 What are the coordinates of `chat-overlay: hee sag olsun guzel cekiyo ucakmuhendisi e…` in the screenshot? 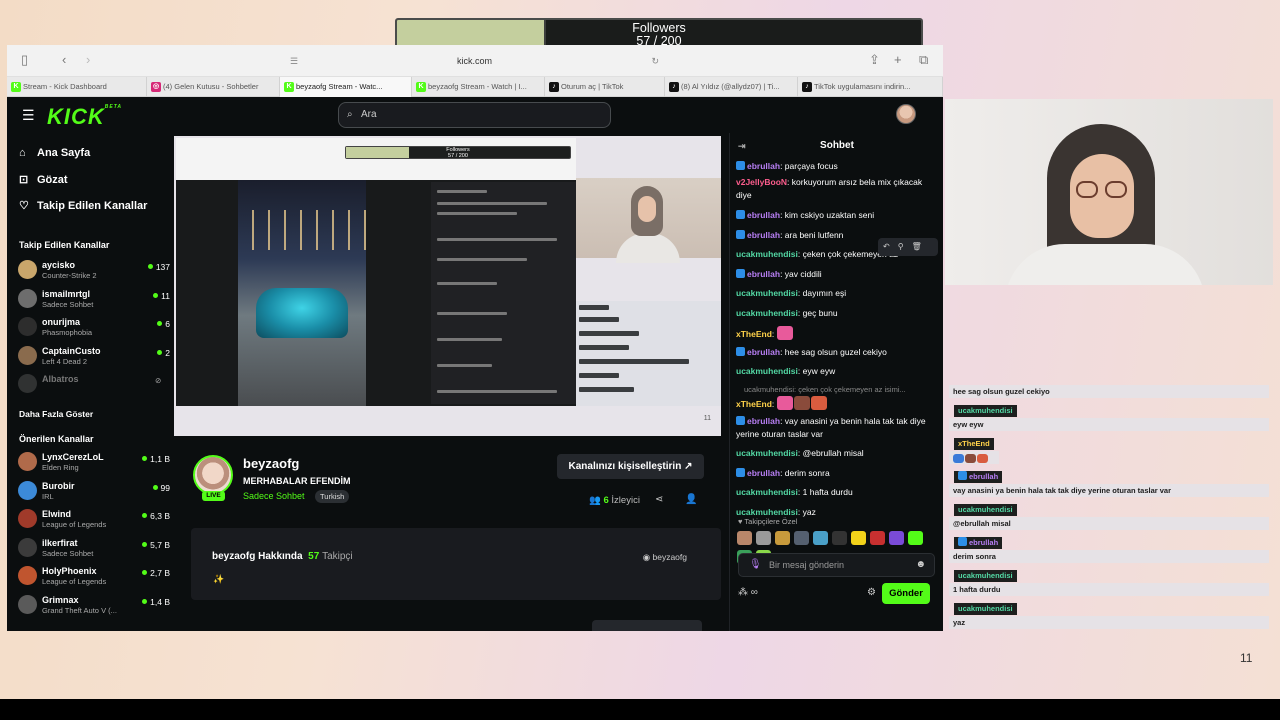 It's located at (1108, 509).